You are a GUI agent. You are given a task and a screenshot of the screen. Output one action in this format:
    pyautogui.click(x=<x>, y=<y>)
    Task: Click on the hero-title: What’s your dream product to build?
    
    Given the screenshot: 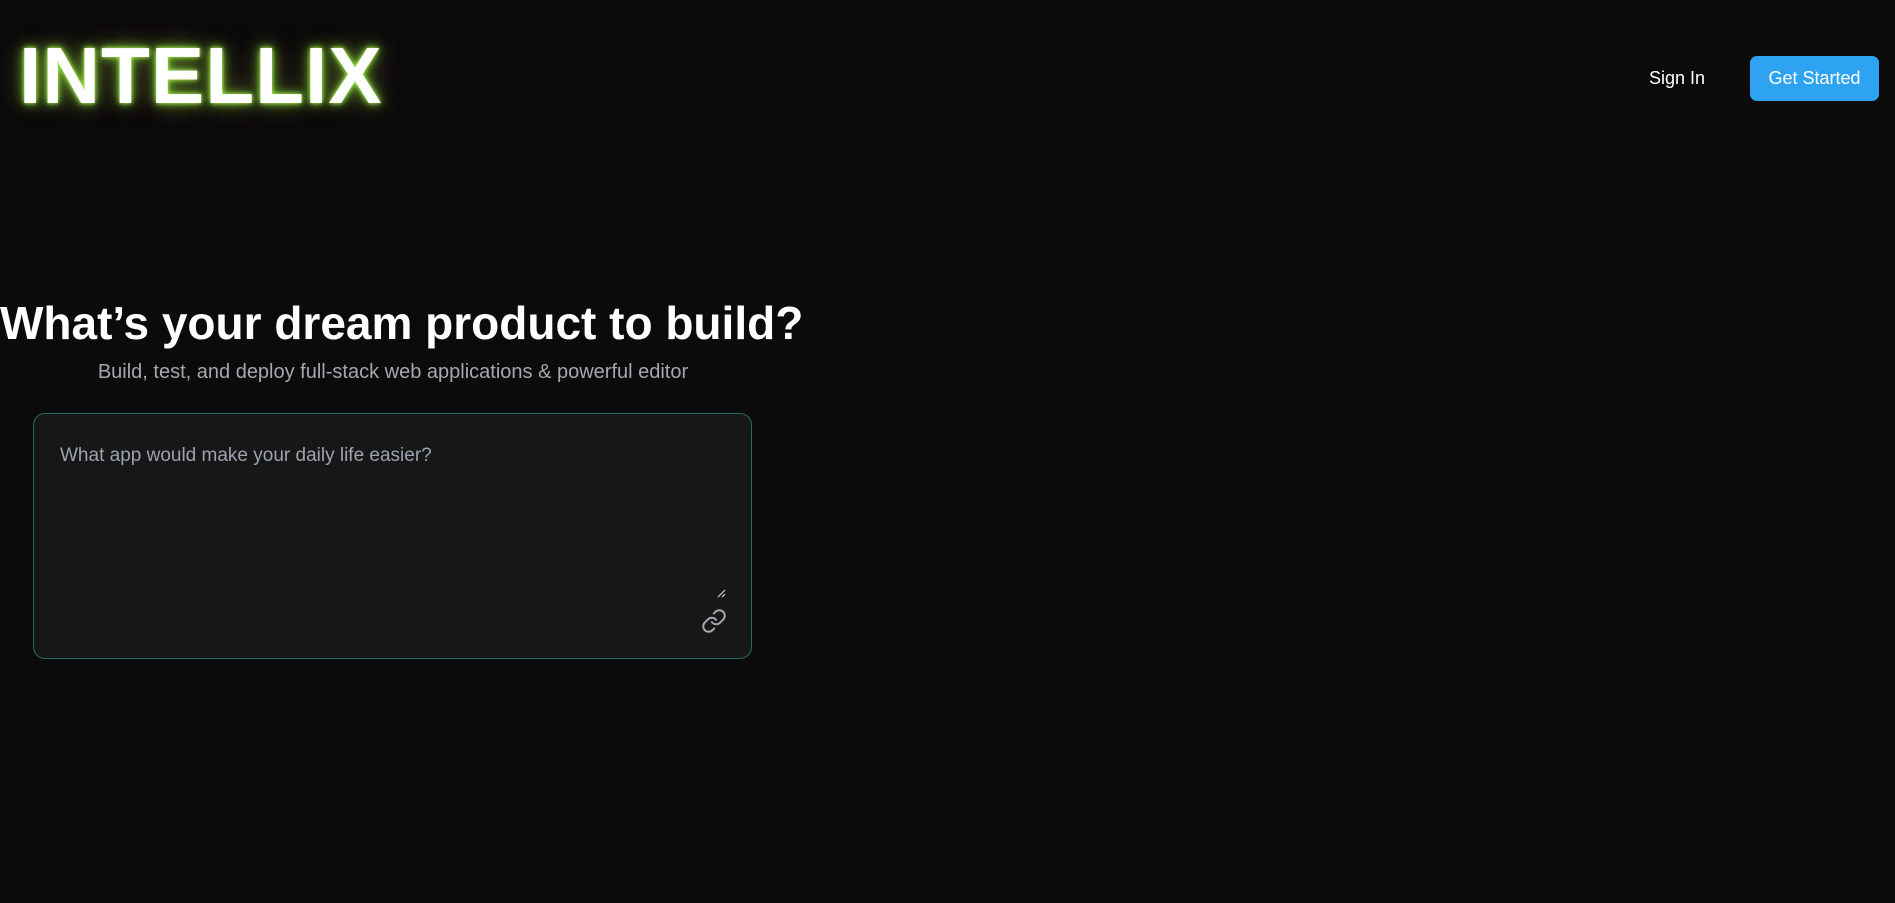 What is the action you would take?
    pyautogui.click(x=402, y=323)
    